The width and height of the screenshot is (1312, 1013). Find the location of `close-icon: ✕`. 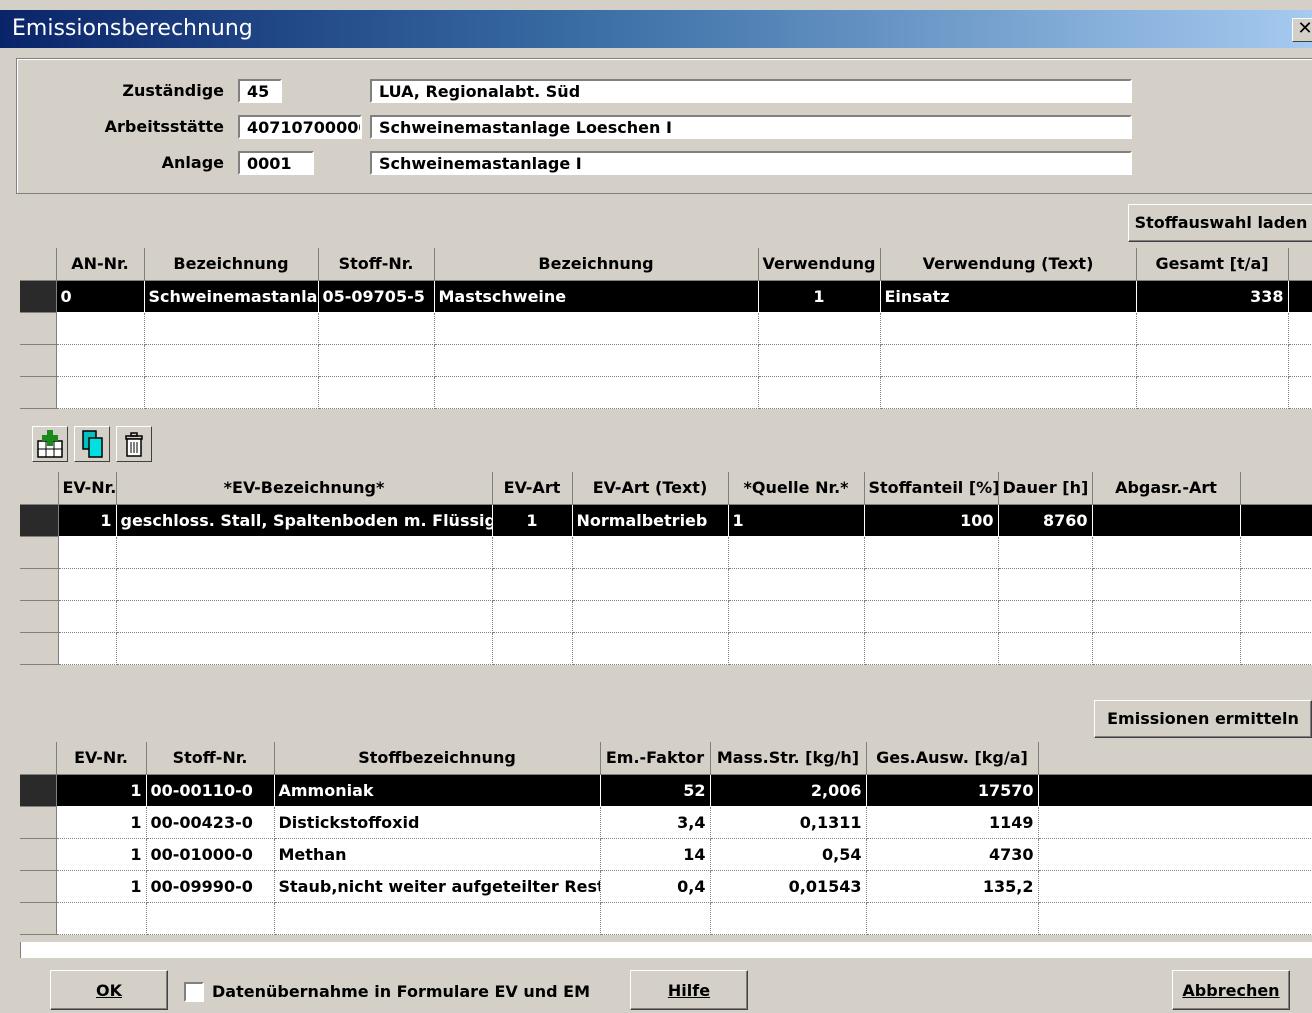

close-icon: ✕ is located at coordinates (1302, 30).